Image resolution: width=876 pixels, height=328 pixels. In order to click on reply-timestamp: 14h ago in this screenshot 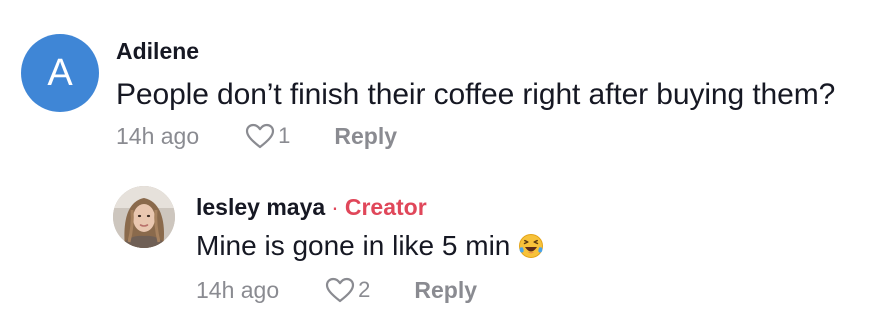, I will do `click(238, 289)`.